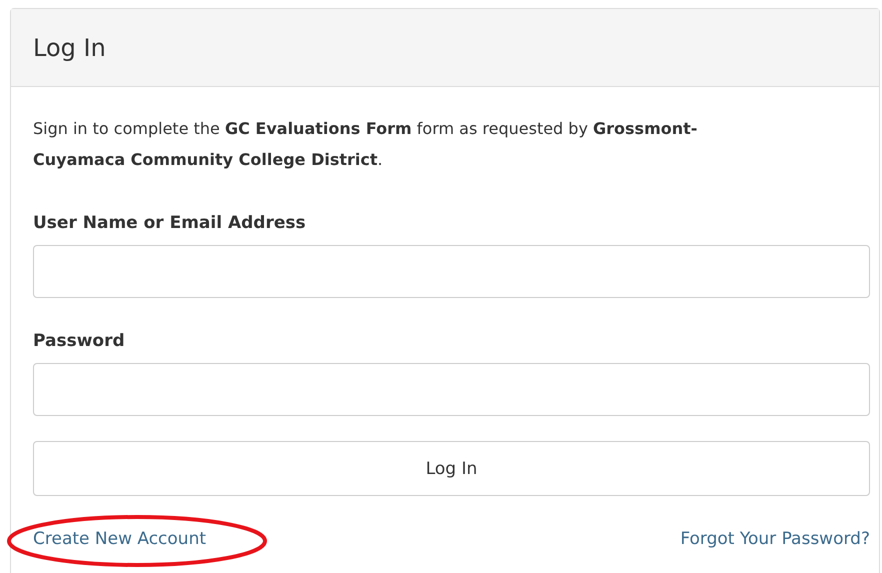  I want to click on password-field, so click(451, 389).